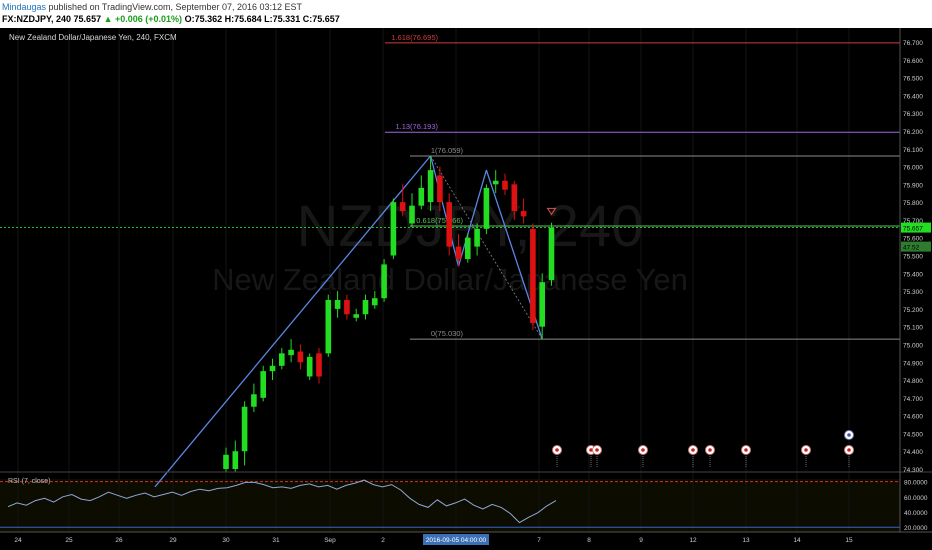  Describe the element at coordinates (913, 328) in the screenshot. I see `price-tick-label: 75.100` at that location.